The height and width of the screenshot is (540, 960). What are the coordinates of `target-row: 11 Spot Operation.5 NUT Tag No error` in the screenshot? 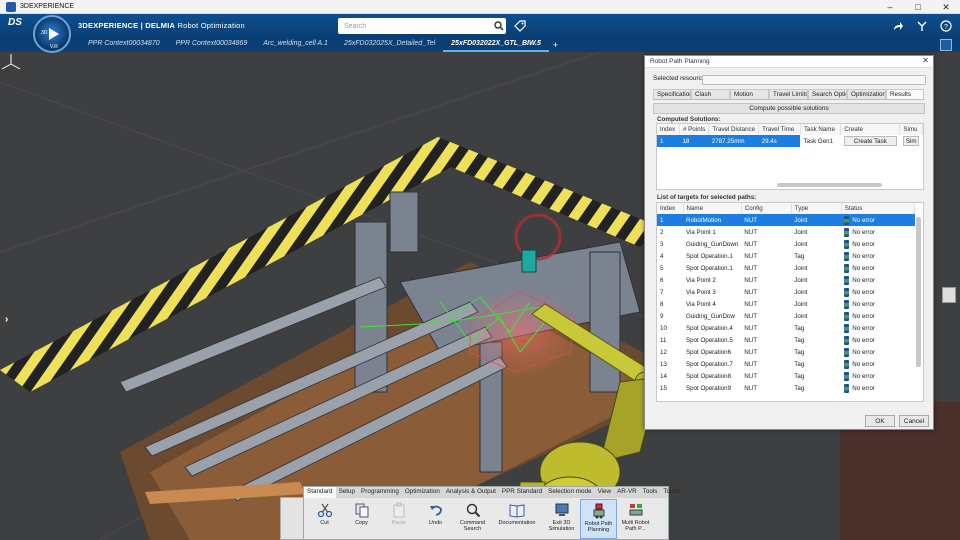 It's located at (786, 340).